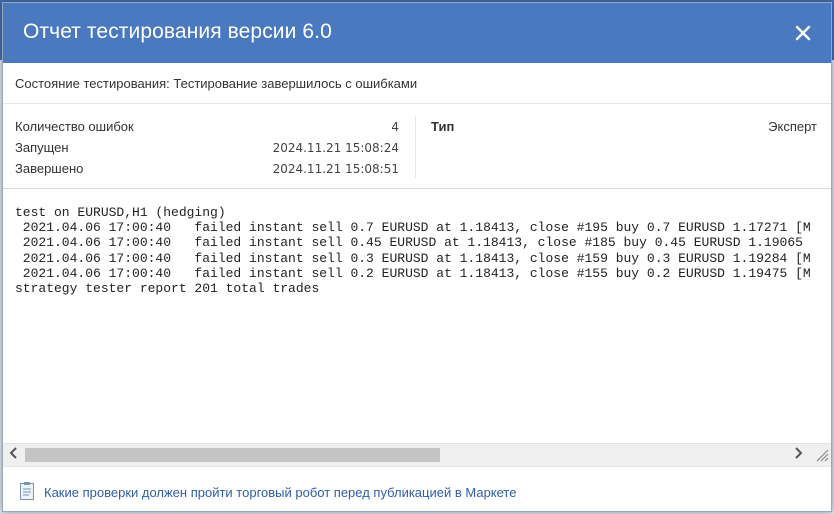  What do you see at coordinates (120, 212) in the screenshot?
I see `log-line: test on EURUSD,H1 (hedging)` at bounding box center [120, 212].